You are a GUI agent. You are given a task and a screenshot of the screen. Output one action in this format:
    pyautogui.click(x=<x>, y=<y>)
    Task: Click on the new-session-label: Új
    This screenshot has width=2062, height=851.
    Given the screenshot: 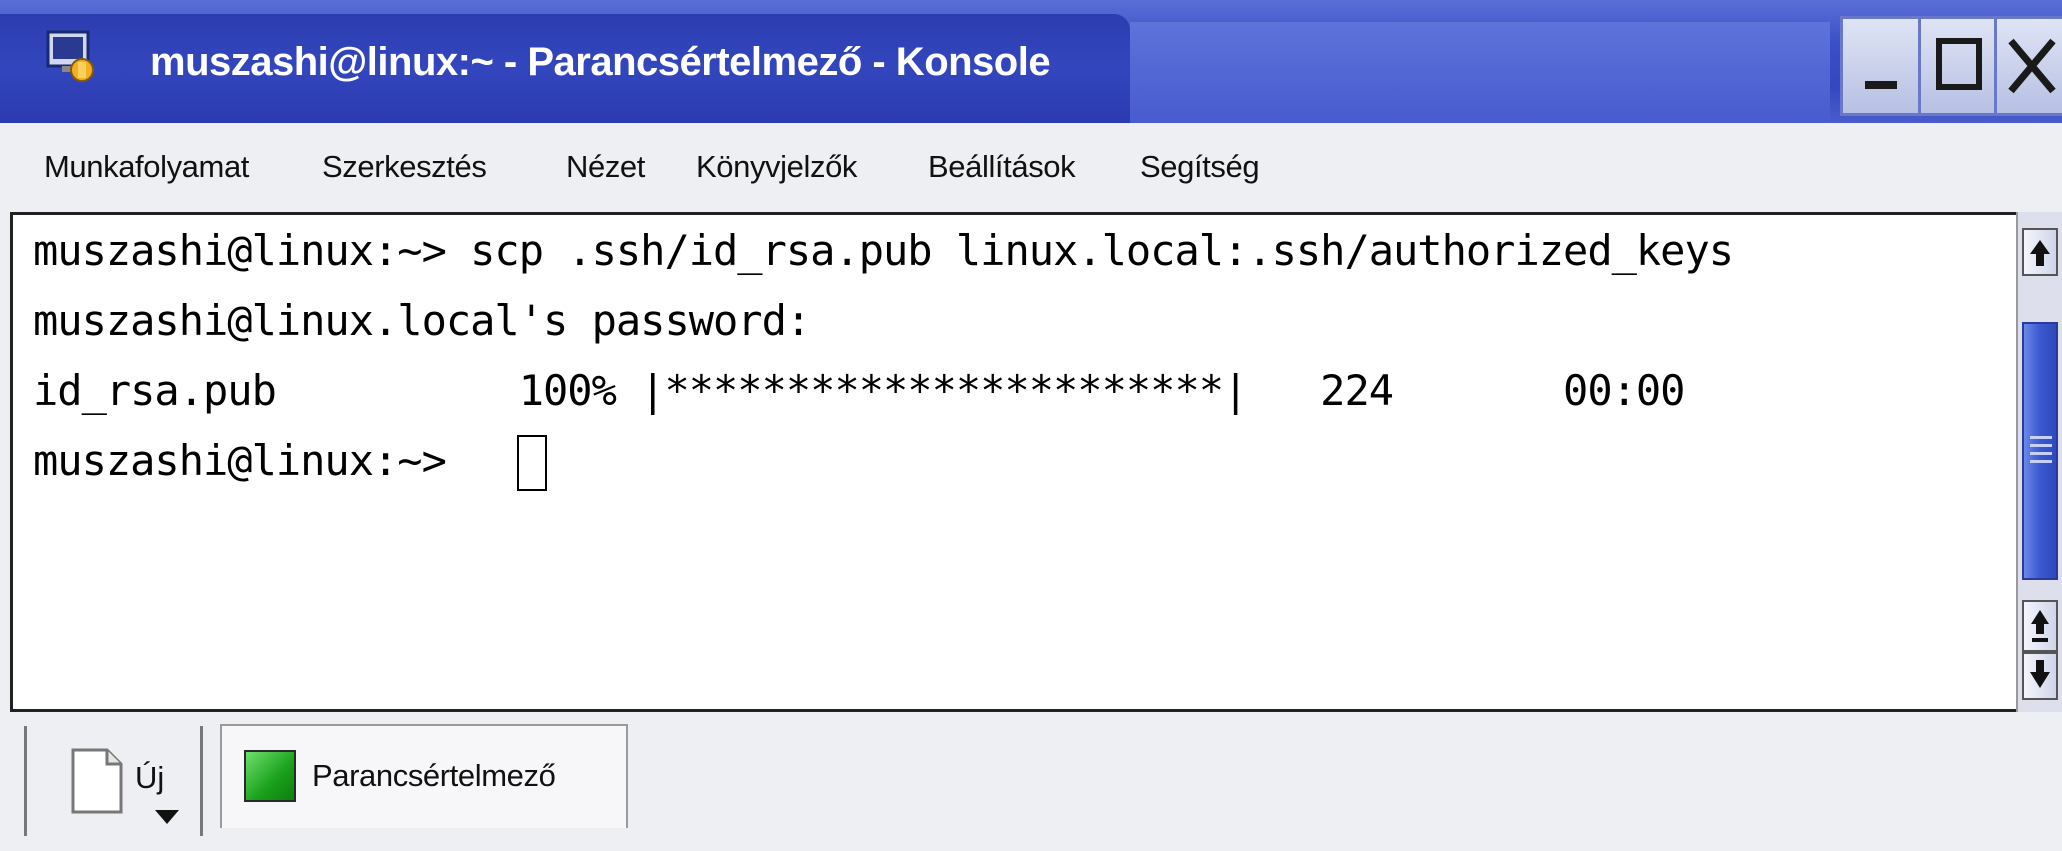 What is the action you would take?
    pyautogui.click(x=150, y=777)
    